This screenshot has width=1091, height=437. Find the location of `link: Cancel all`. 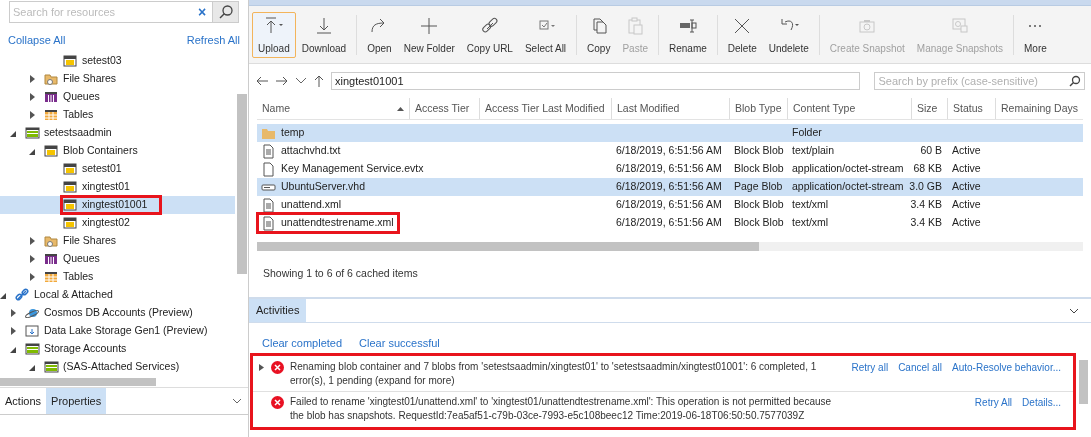

link: Cancel all is located at coordinates (920, 367).